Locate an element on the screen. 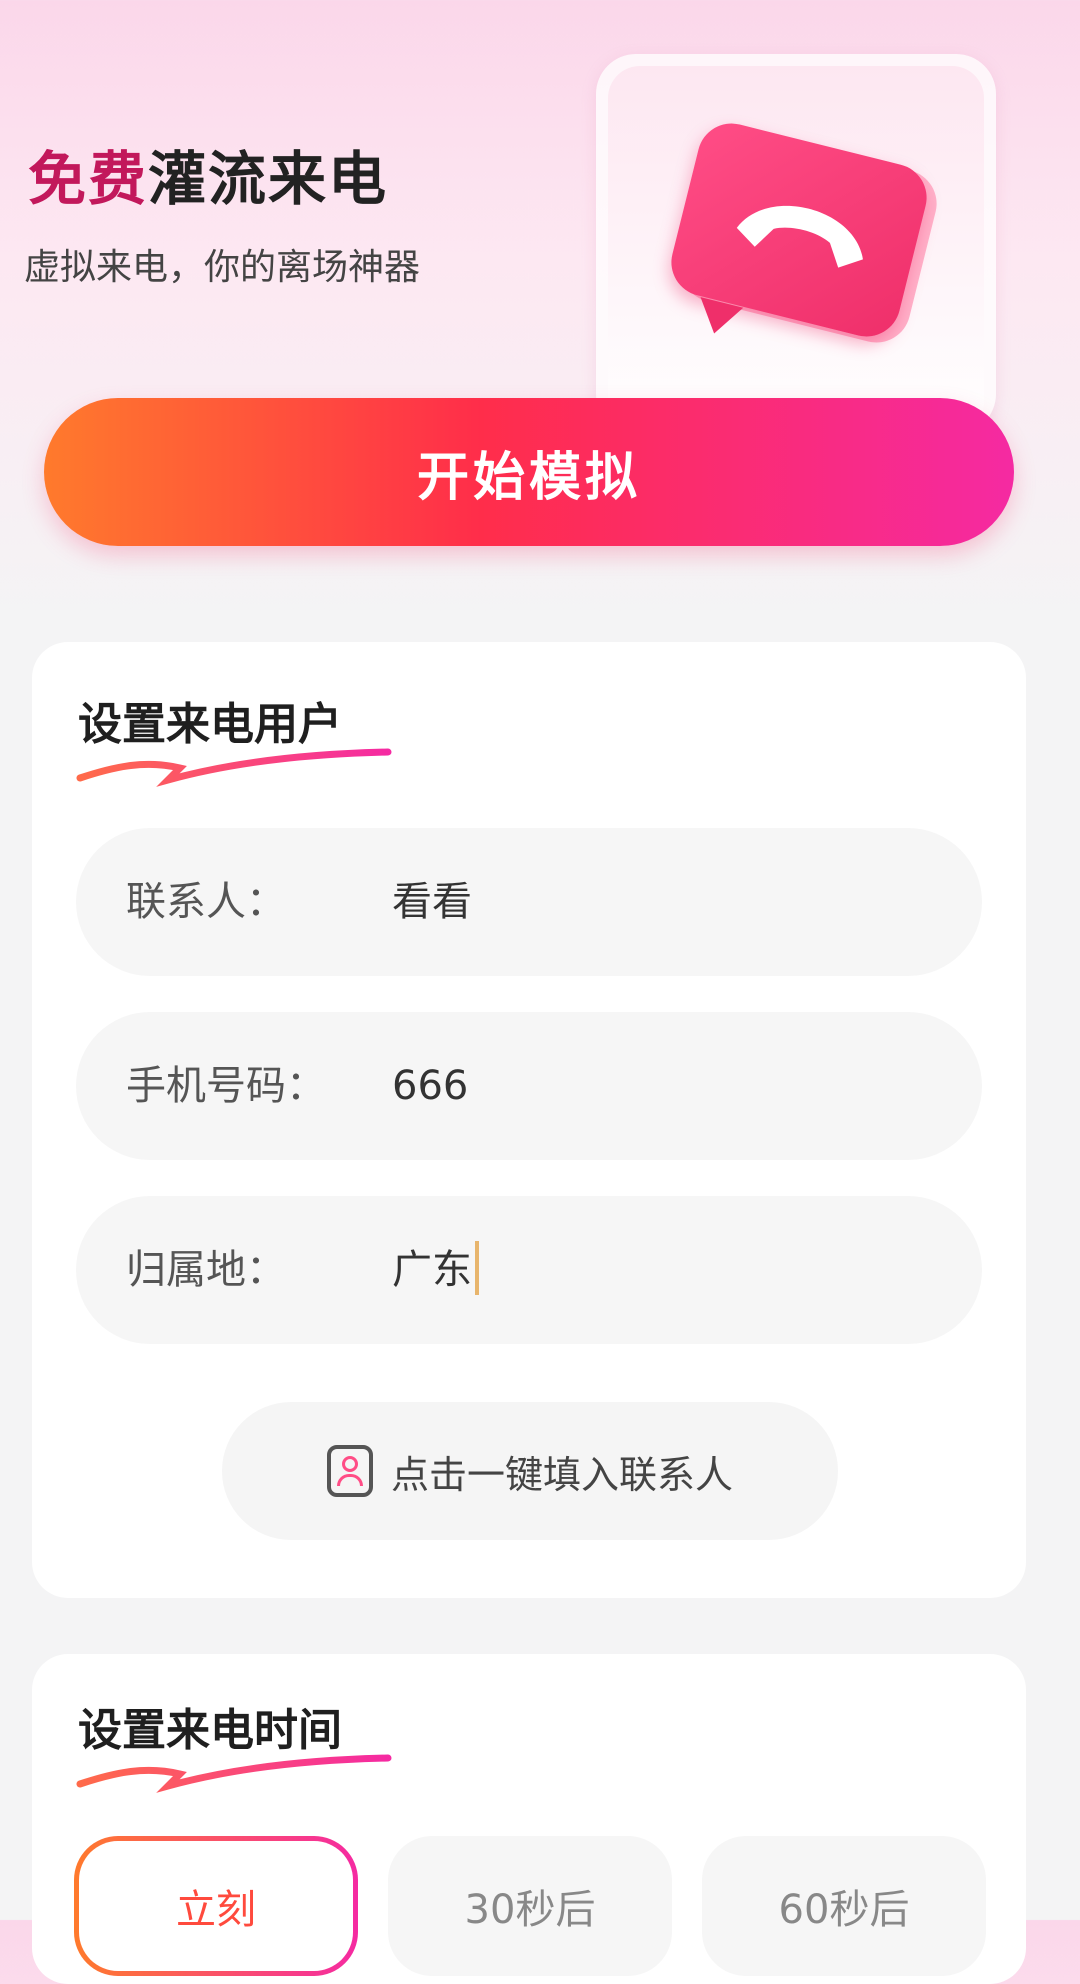 The width and height of the screenshot is (1080, 1984). location-input: 广东 is located at coordinates (435, 1270).